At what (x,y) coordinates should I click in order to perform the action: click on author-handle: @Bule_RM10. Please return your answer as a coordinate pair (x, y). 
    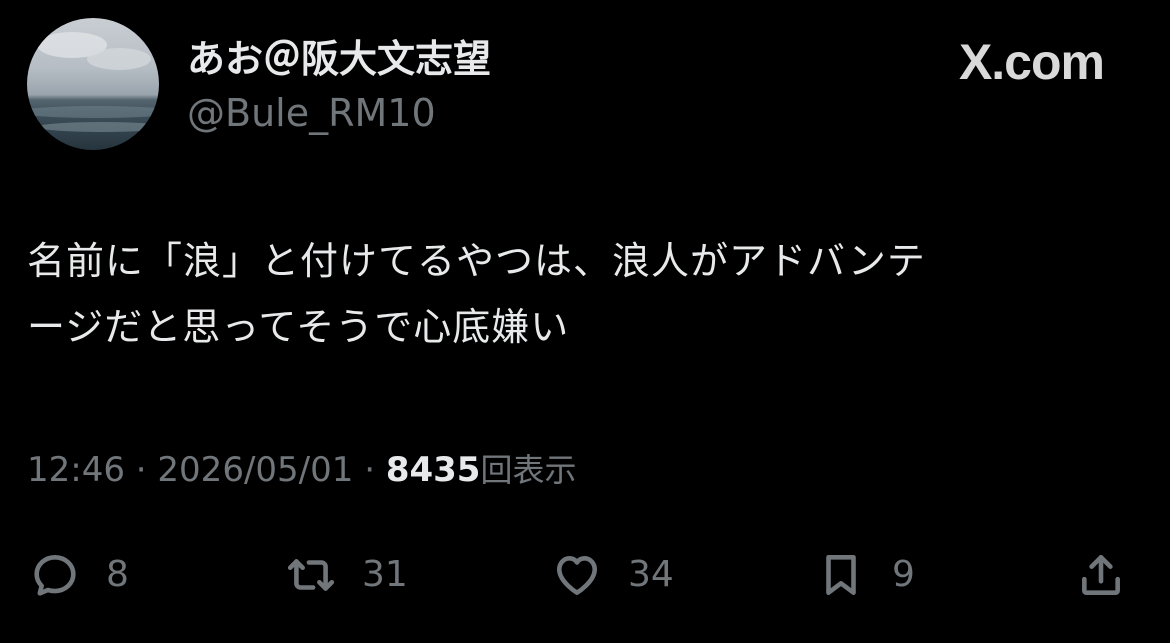
    Looking at the image, I should click on (311, 113).